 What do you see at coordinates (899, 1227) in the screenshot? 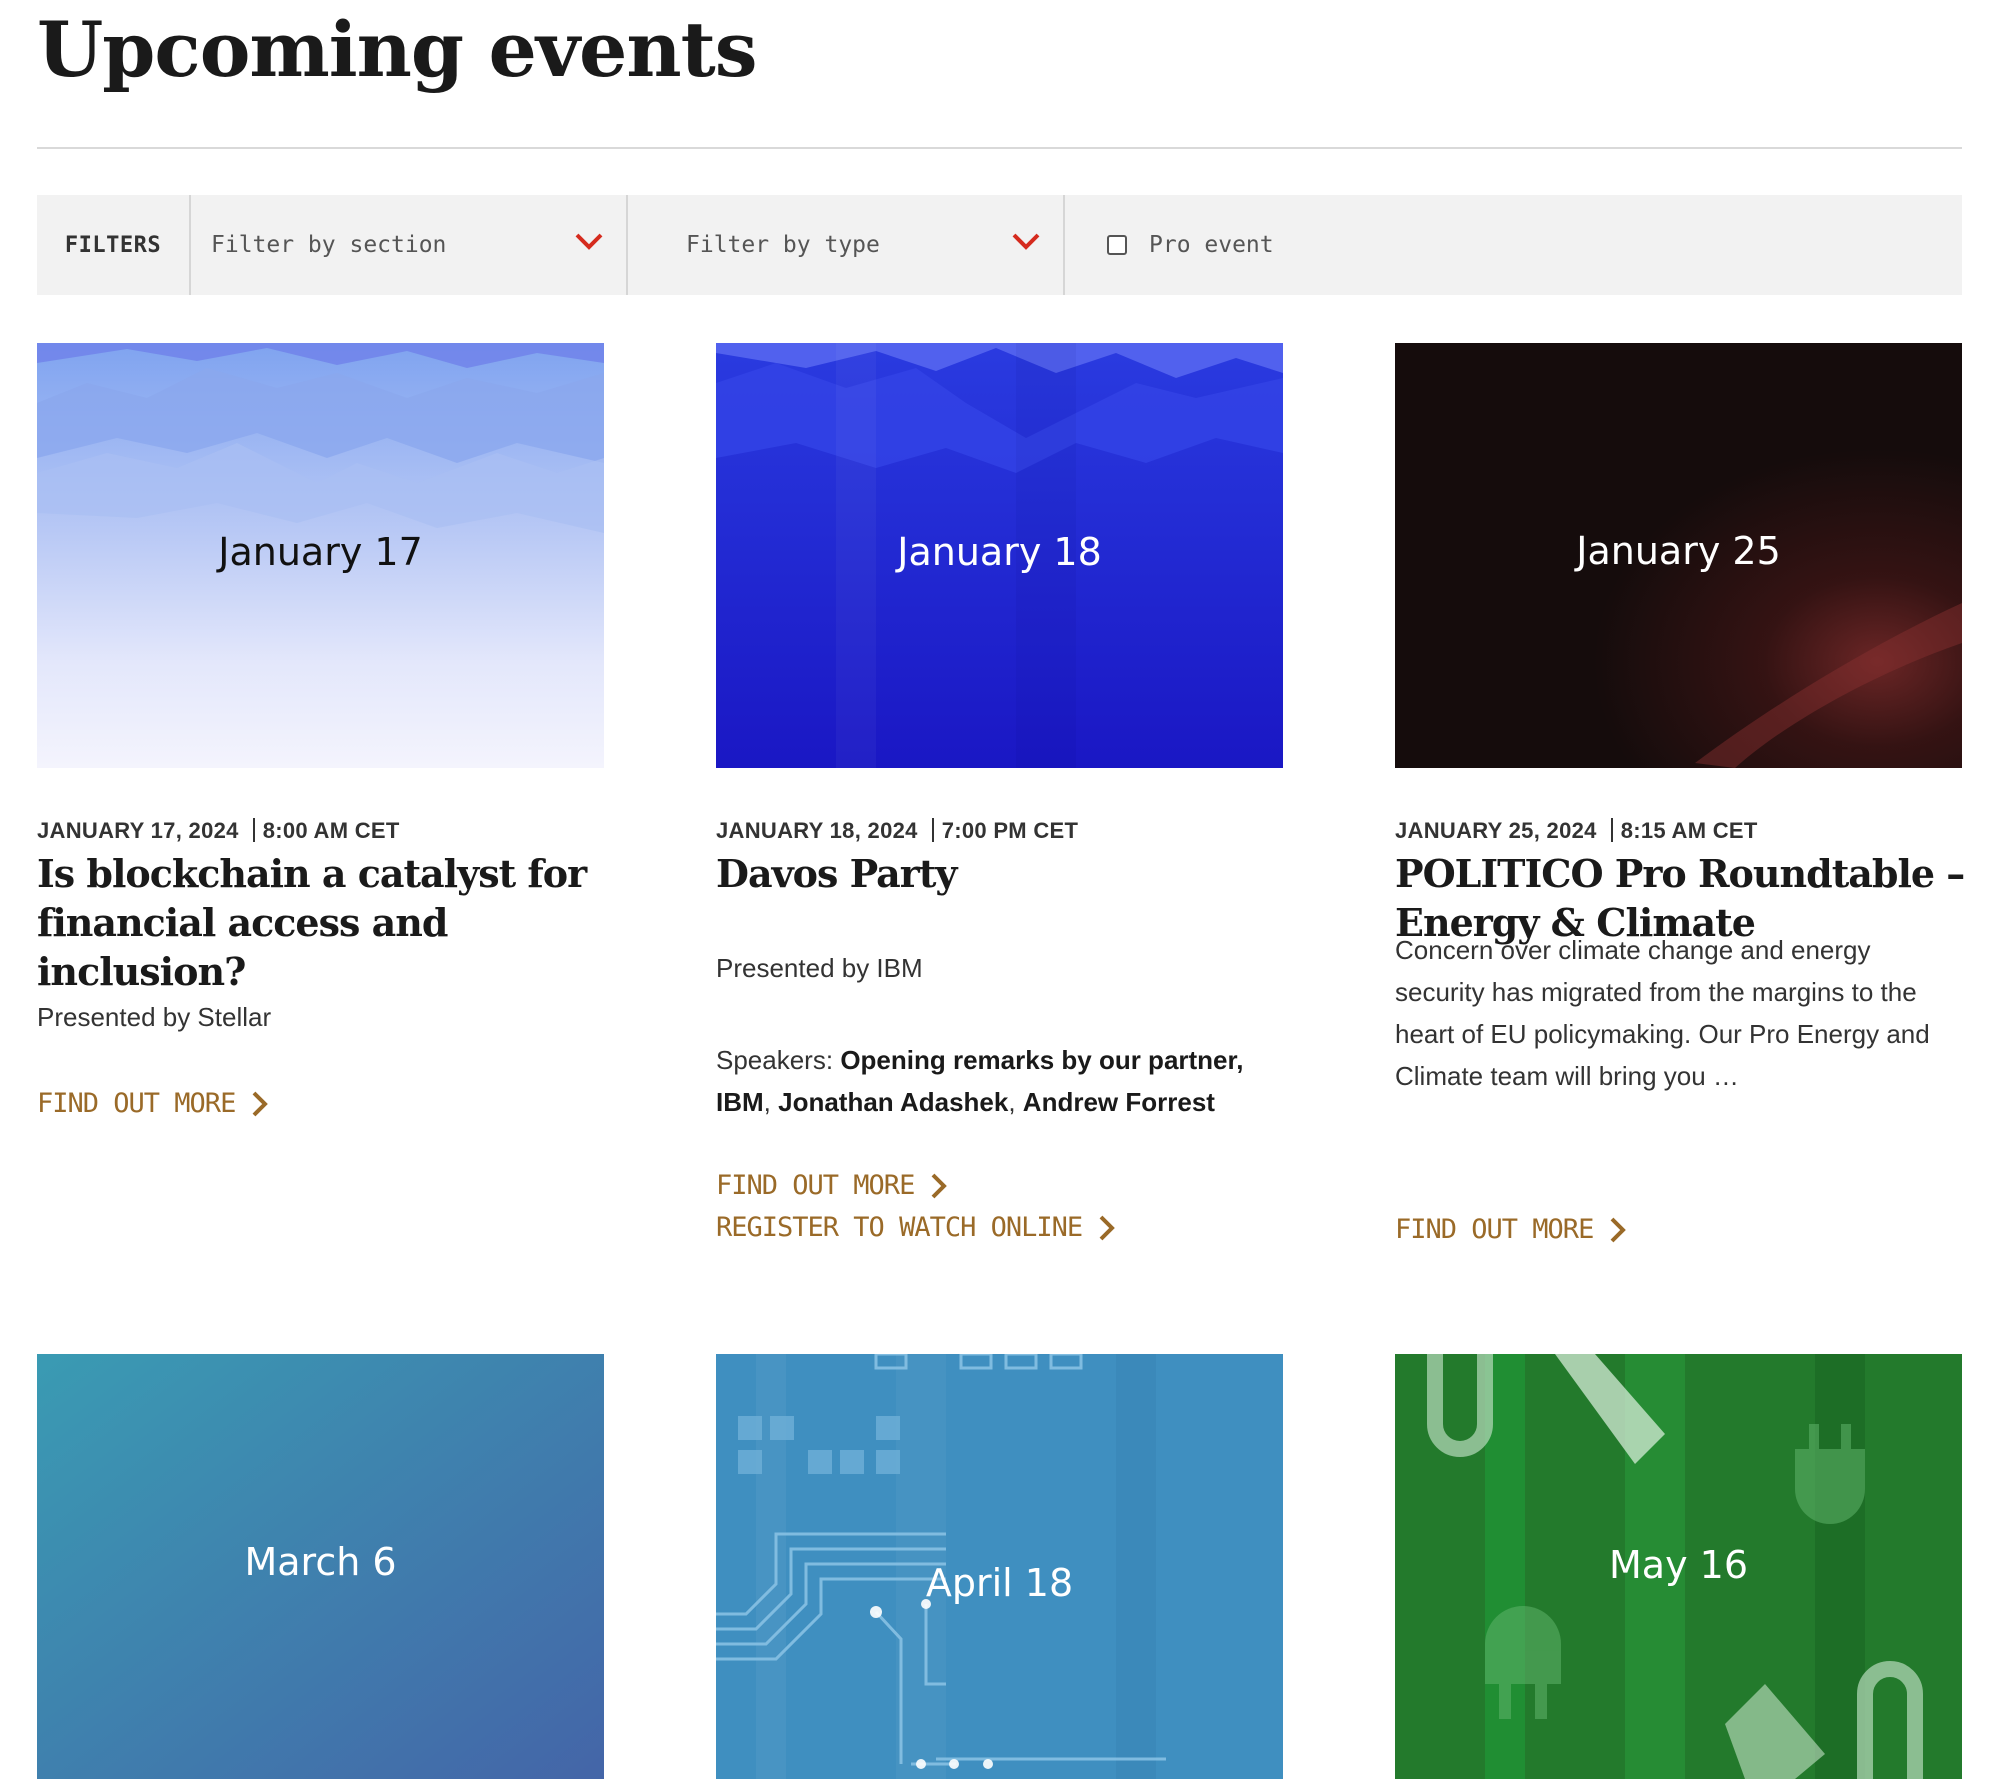
I see `register-label: REGISTER TO WATCH ONLINE` at bounding box center [899, 1227].